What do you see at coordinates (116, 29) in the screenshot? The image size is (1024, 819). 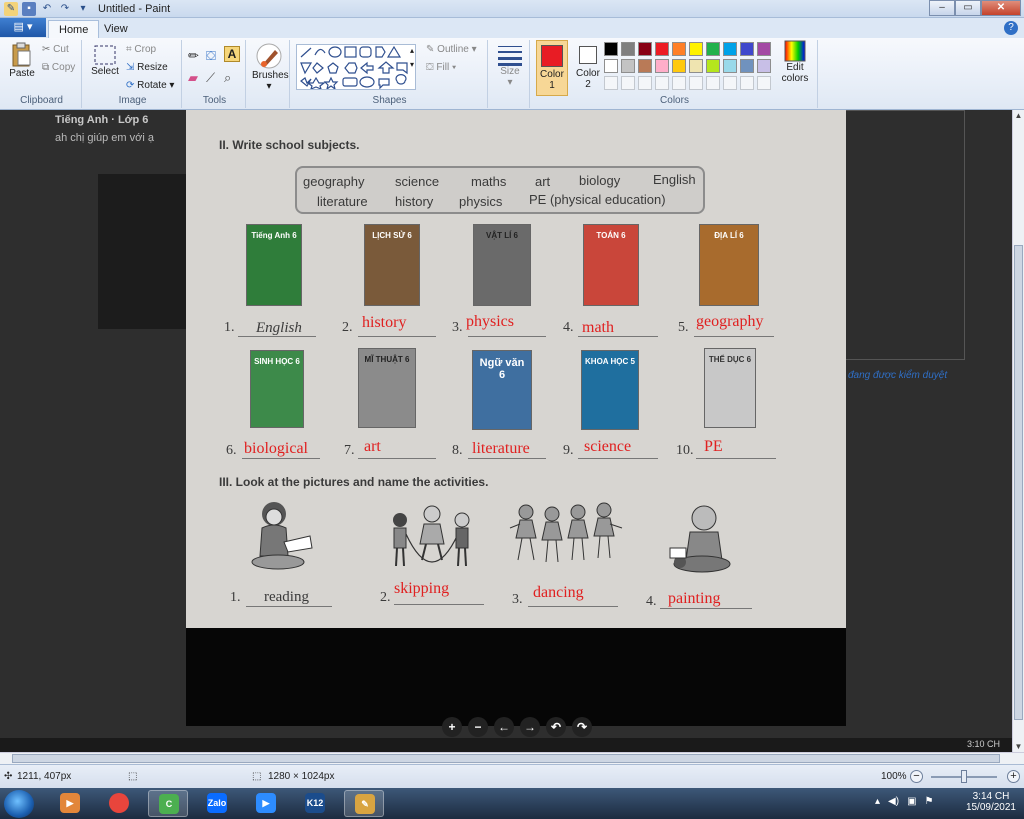 I see `tab-view: View` at bounding box center [116, 29].